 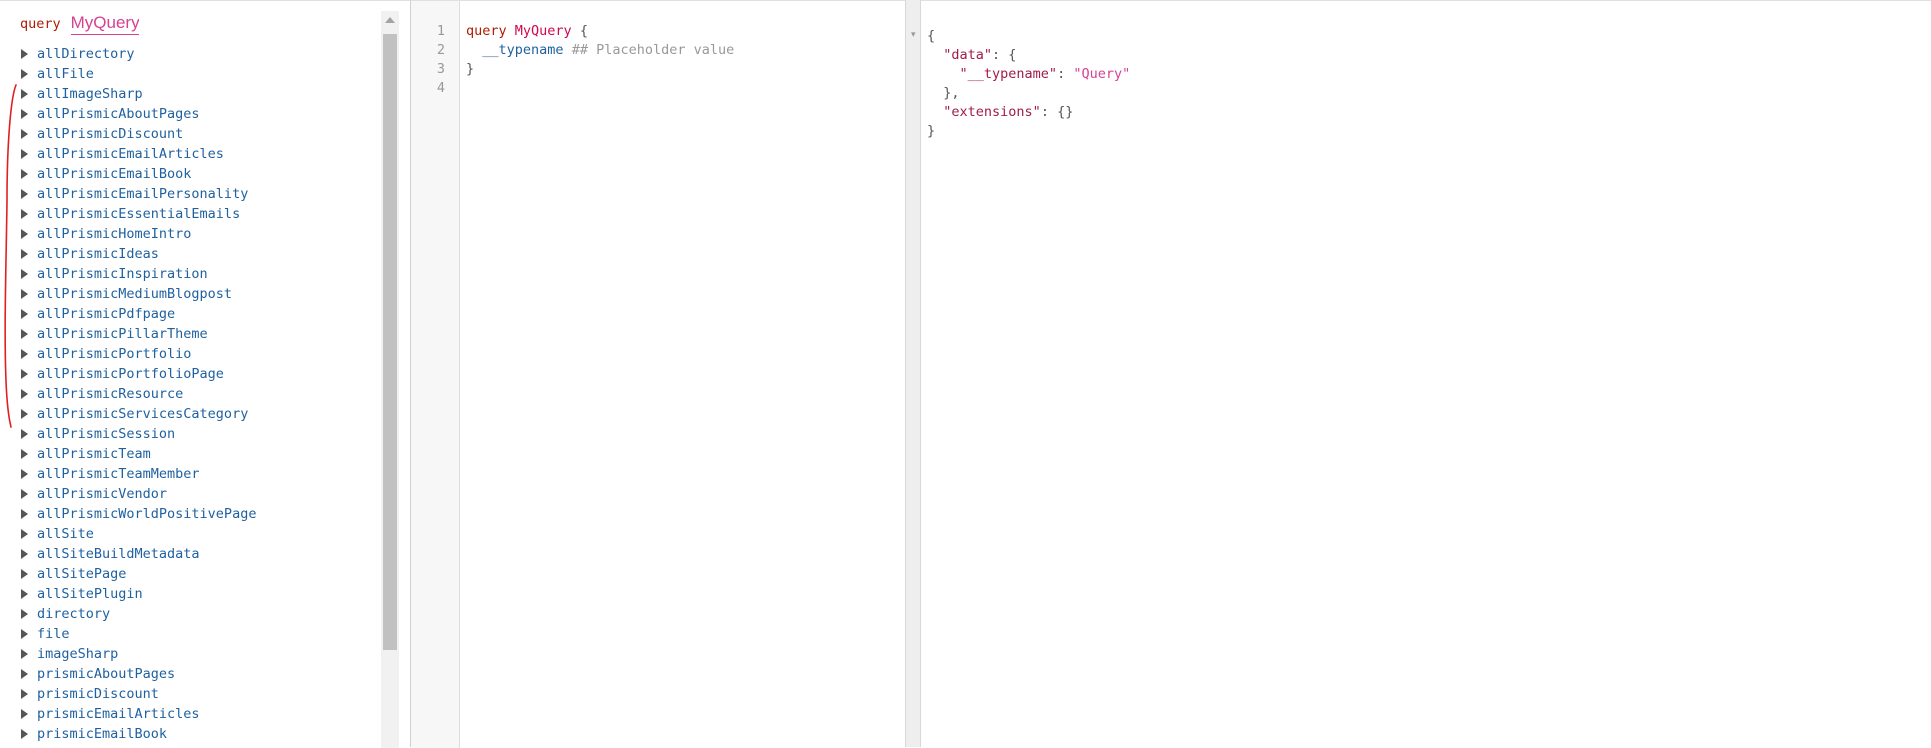 I want to click on field-name: allPrismicSession, so click(x=106, y=434).